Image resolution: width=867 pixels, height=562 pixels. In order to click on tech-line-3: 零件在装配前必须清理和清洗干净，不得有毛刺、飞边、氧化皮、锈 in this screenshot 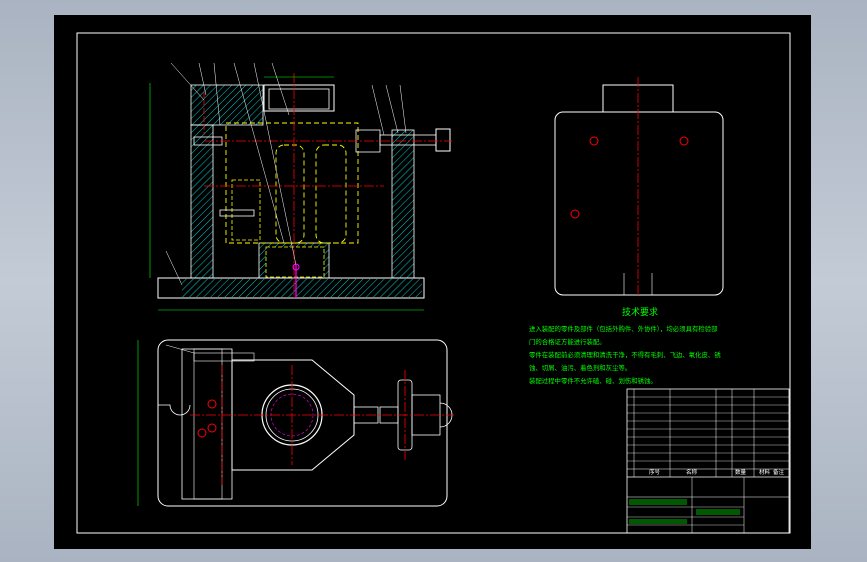, I will do `click(625, 354)`.